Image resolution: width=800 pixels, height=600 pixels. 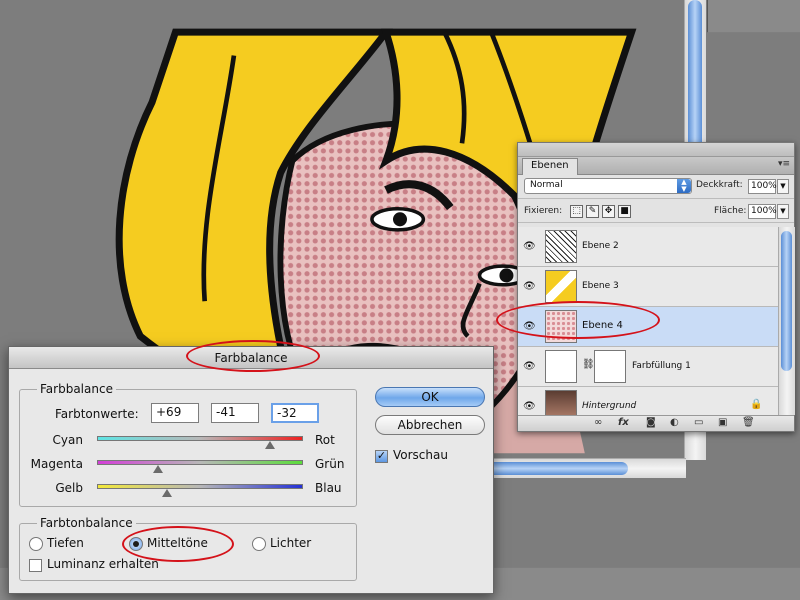 What do you see at coordinates (420, 455) in the screenshot?
I see `preview-label: Vorschau` at bounding box center [420, 455].